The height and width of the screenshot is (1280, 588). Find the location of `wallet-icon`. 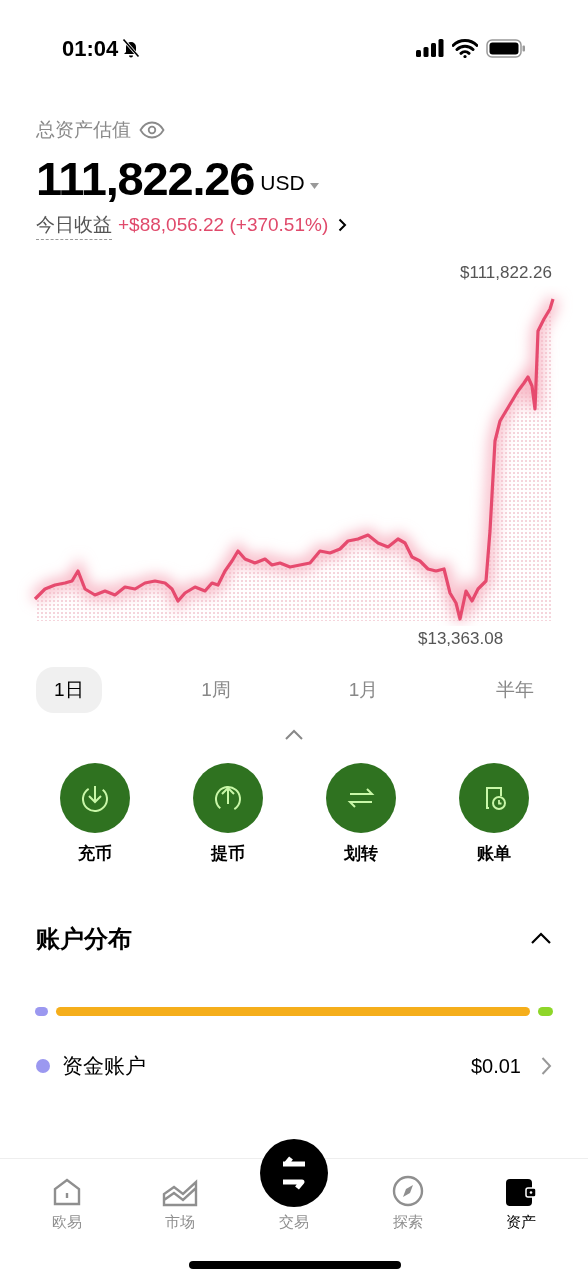

wallet-icon is located at coordinates (521, 1191).